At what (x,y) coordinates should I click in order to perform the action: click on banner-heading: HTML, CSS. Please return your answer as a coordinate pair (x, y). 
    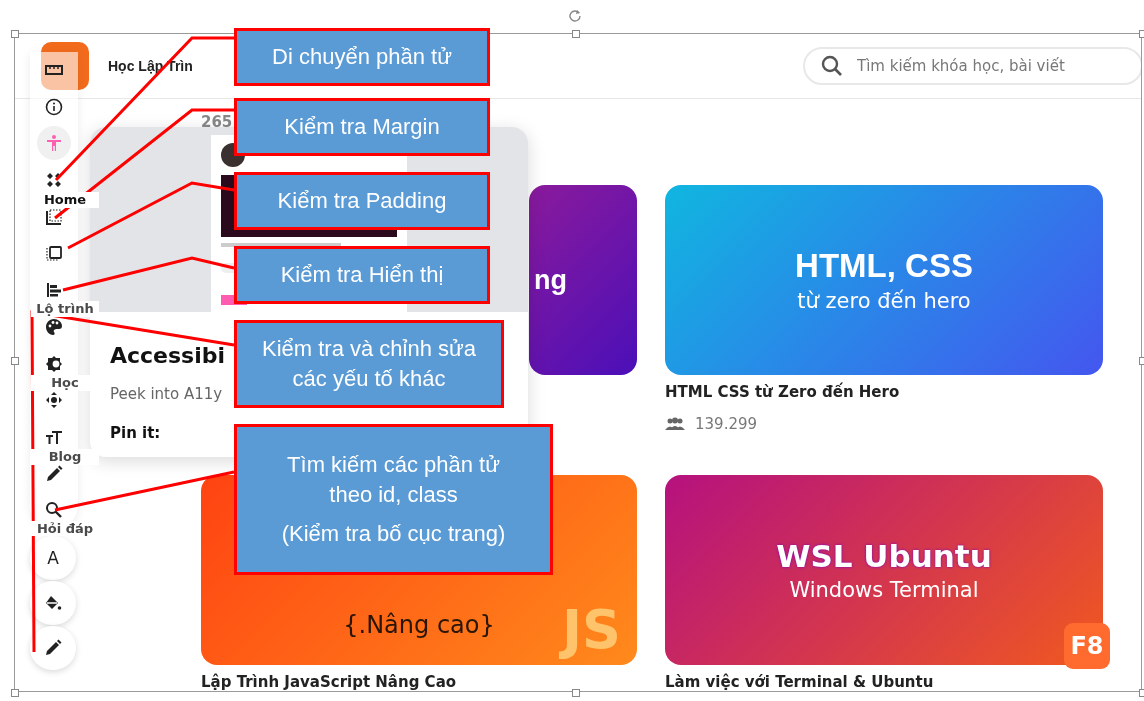
    Looking at the image, I should click on (884, 266).